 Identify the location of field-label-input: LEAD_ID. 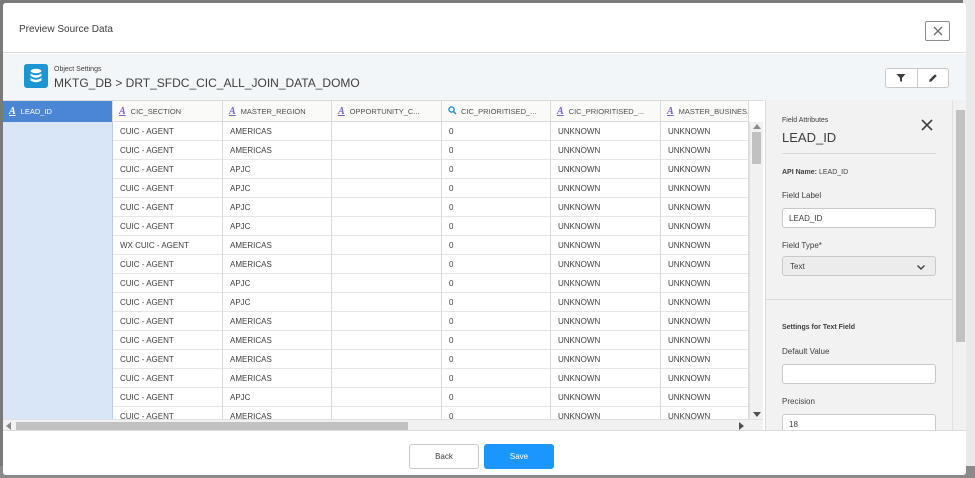
(859, 218).